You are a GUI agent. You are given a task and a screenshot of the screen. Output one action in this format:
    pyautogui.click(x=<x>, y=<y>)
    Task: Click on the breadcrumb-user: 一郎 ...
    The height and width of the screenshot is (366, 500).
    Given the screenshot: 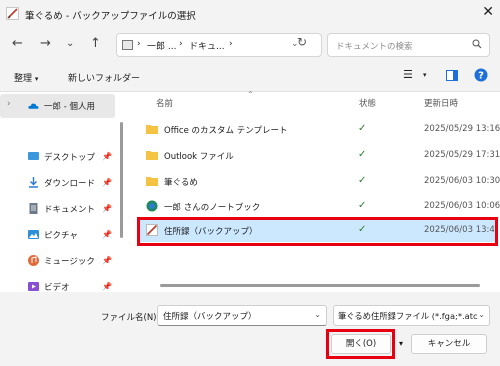 What is the action you would take?
    pyautogui.click(x=161, y=45)
    